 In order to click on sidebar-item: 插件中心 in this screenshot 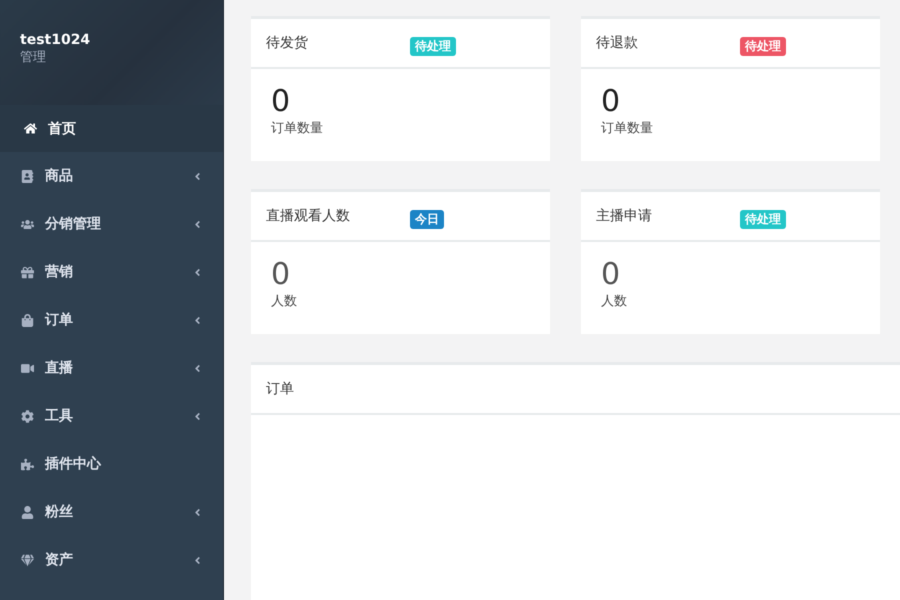, I will do `click(111, 464)`.